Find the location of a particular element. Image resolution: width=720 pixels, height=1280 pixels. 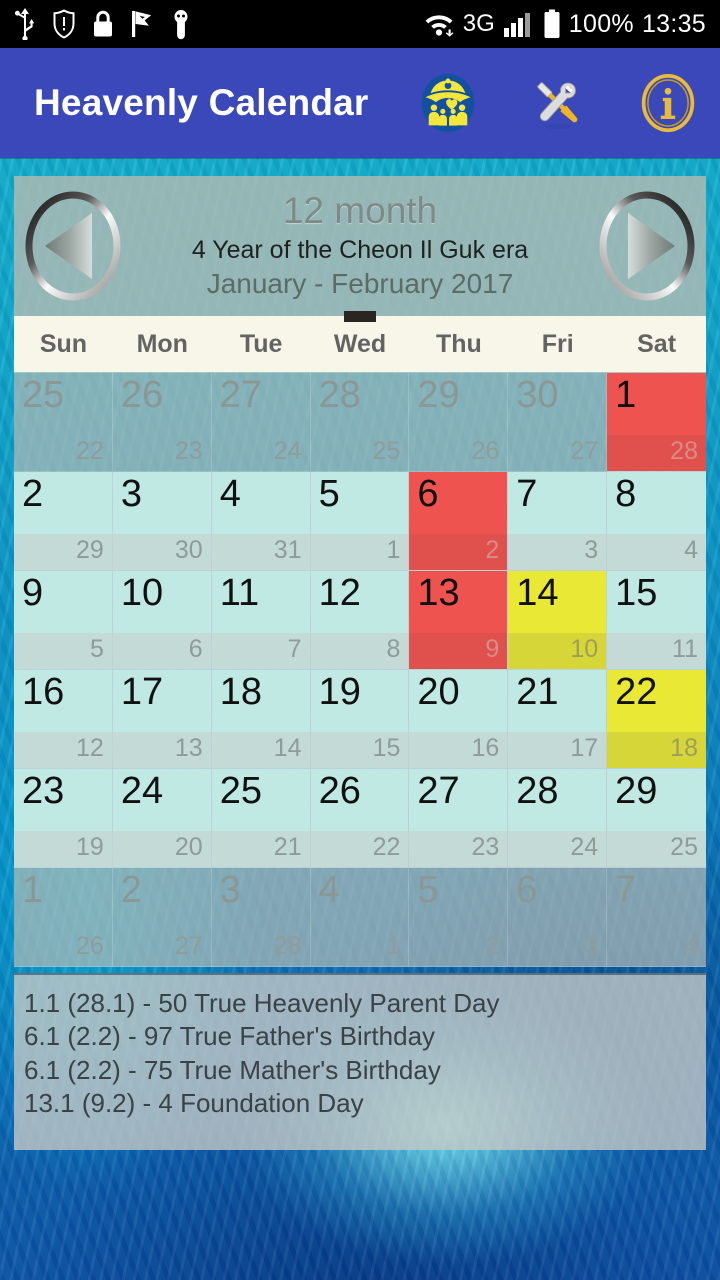

battery-full-icon is located at coordinates (552, 23).